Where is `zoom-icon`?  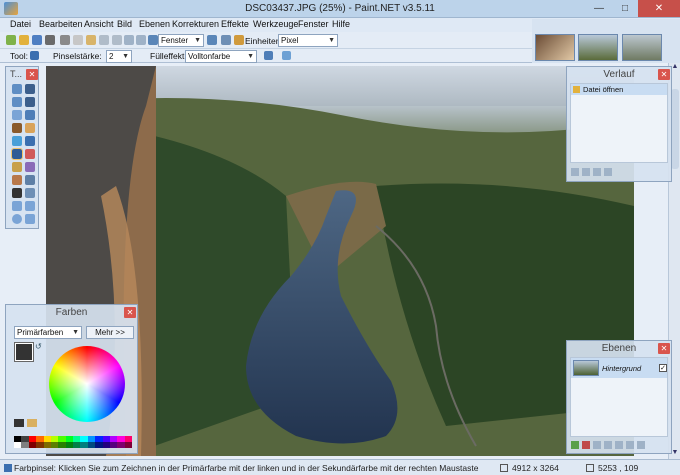 zoom-icon is located at coordinates (153, 40).